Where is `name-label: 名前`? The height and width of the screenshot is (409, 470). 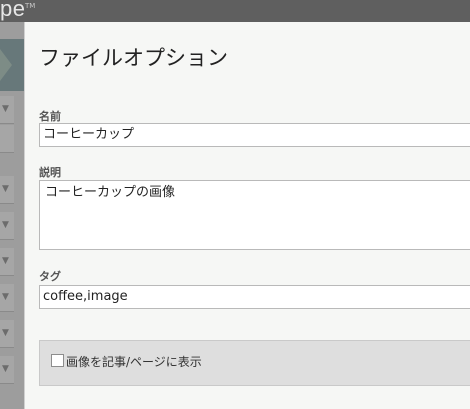
name-label: 名前 is located at coordinates (50, 116).